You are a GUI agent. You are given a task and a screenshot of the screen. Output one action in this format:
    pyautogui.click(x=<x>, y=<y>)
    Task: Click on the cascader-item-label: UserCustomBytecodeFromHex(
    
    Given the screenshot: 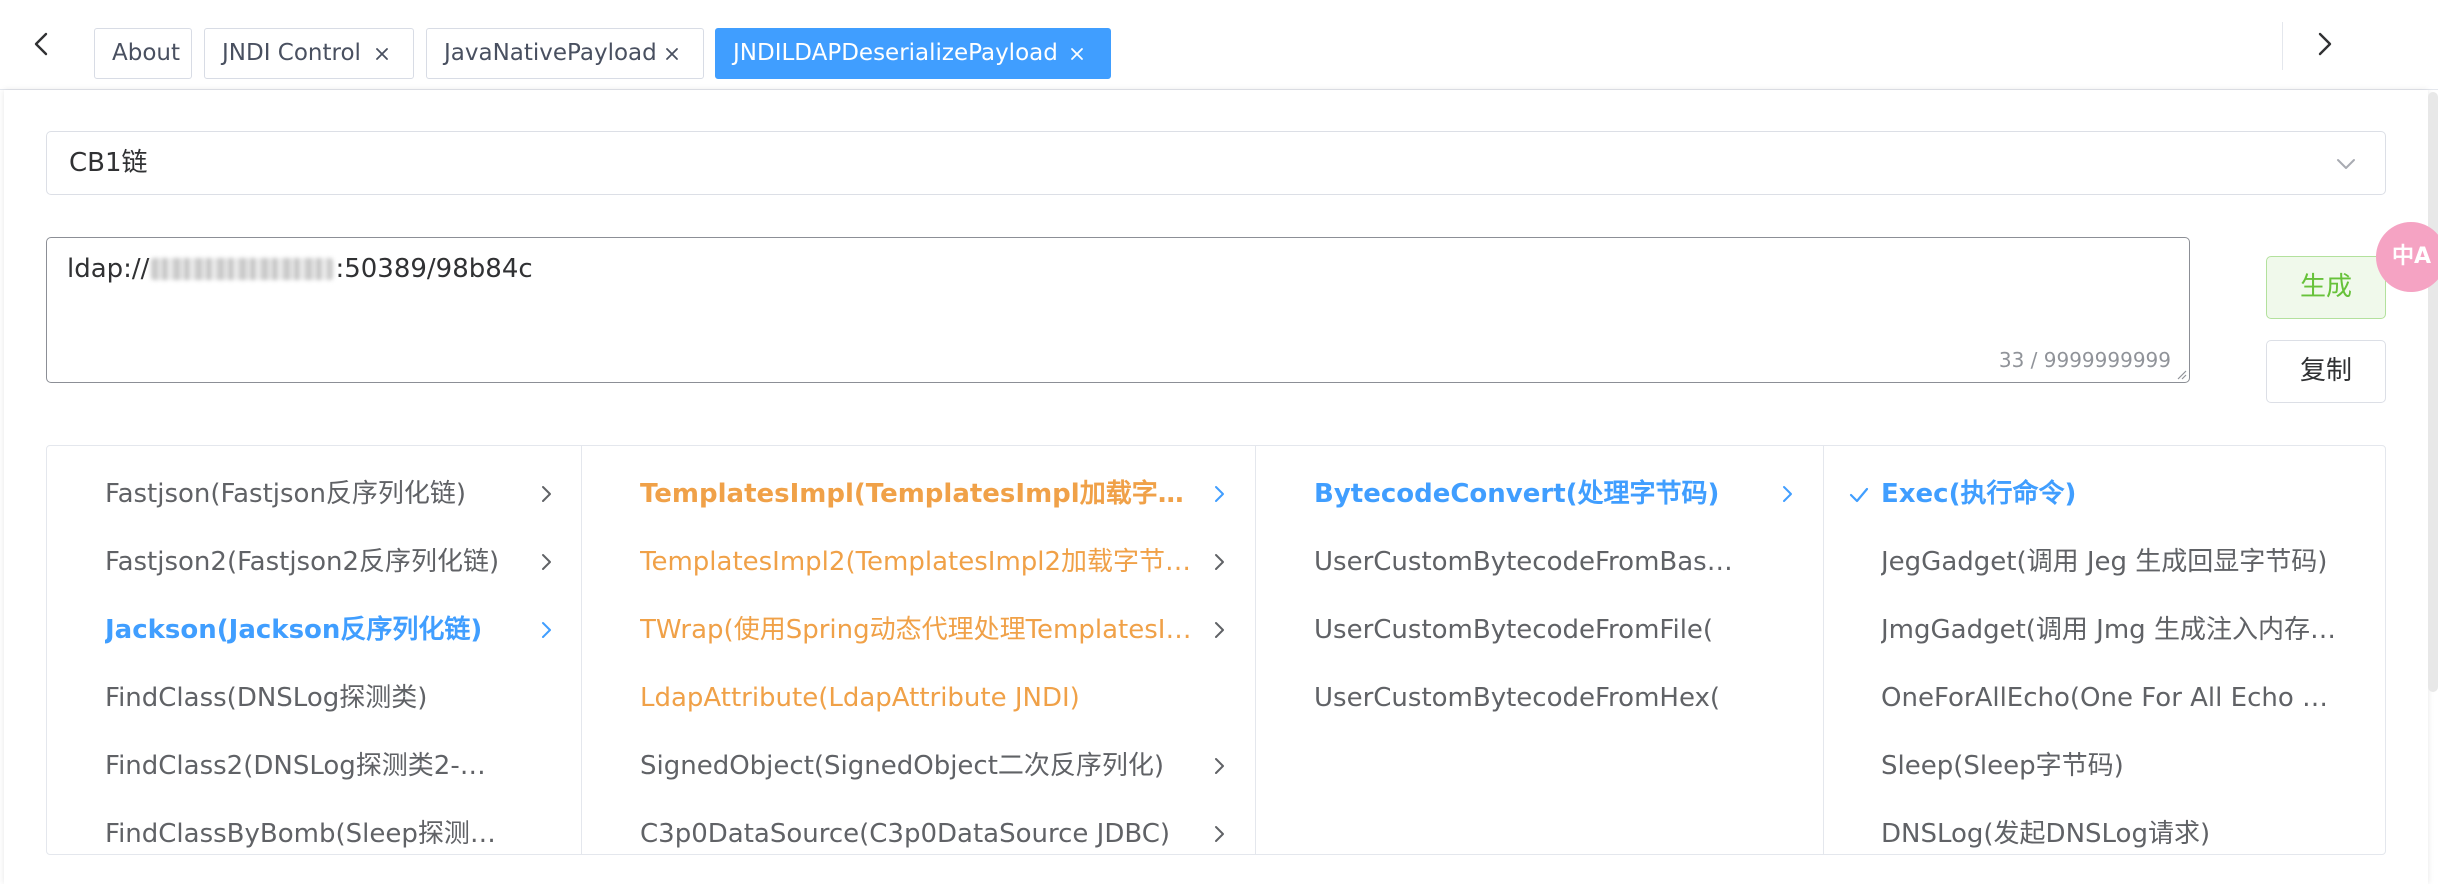 What is the action you would take?
    pyautogui.click(x=1517, y=698)
    